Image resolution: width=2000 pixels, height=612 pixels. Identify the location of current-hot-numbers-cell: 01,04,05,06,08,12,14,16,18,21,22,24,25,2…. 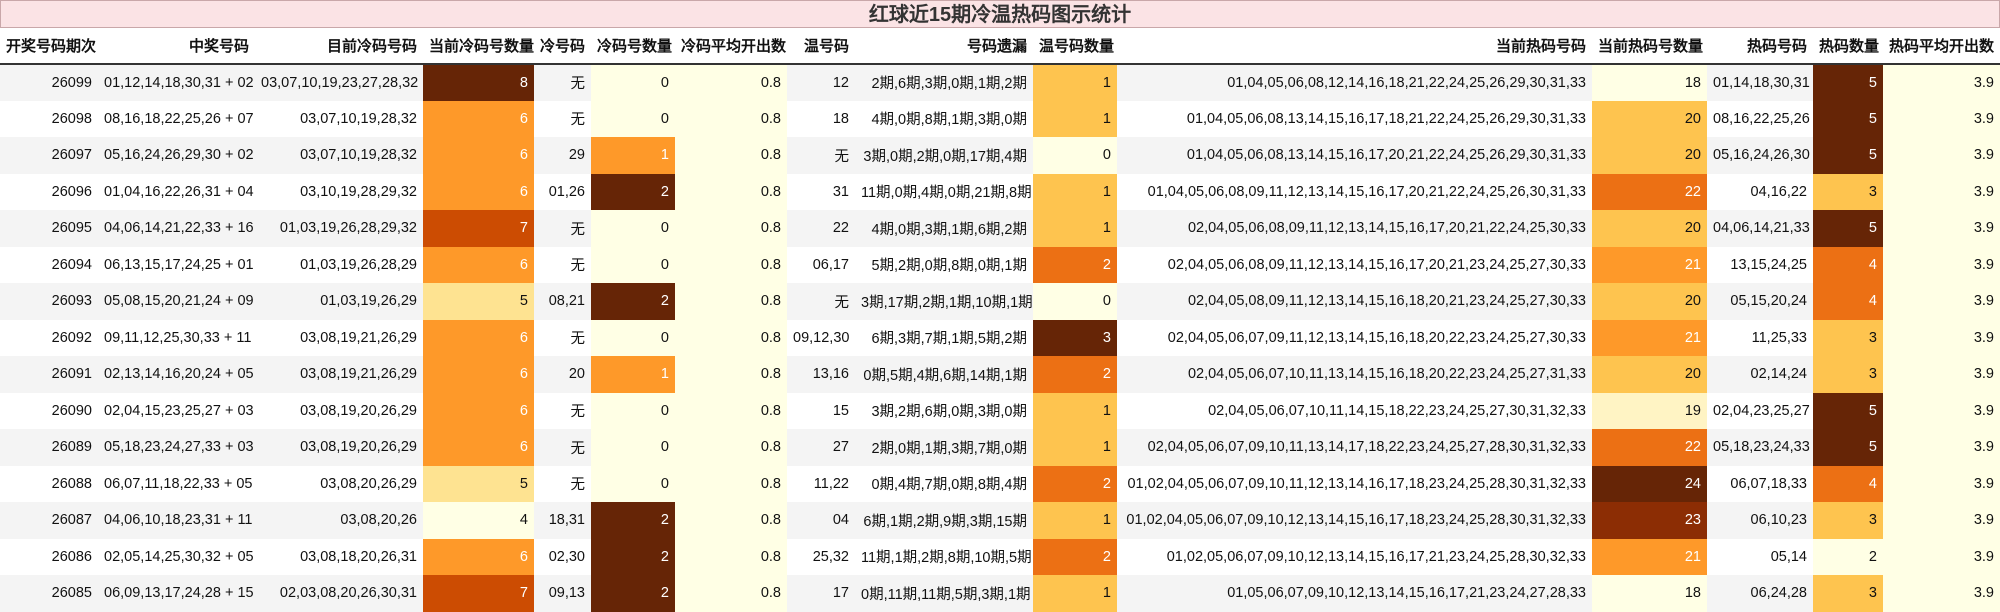
(1354, 82).